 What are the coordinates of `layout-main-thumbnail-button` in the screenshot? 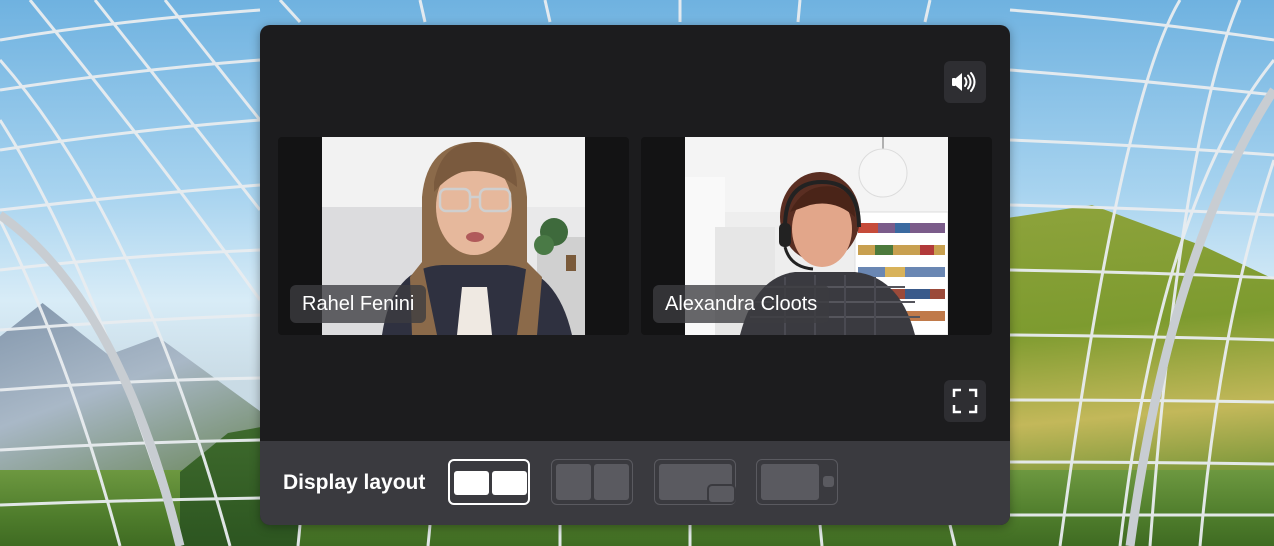 It's located at (797, 482).